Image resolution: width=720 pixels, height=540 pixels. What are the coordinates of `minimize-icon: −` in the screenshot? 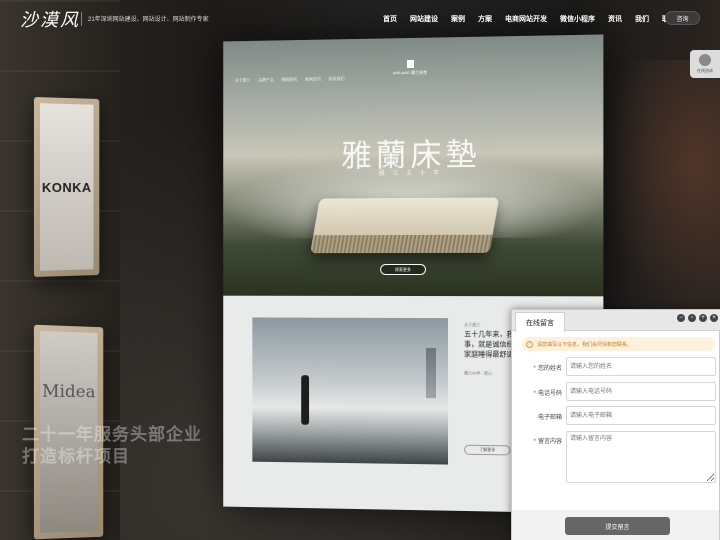 It's located at (681, 318).